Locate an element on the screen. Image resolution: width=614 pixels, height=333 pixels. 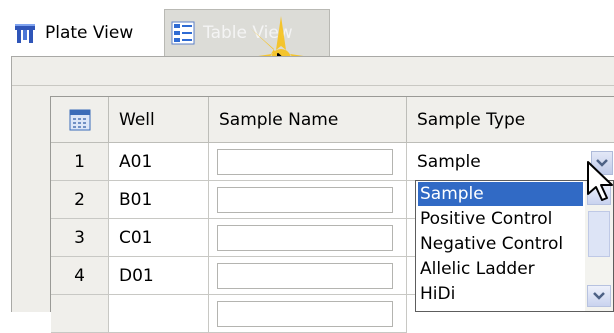
row-number: 4 is located at coordinates (79, 275).